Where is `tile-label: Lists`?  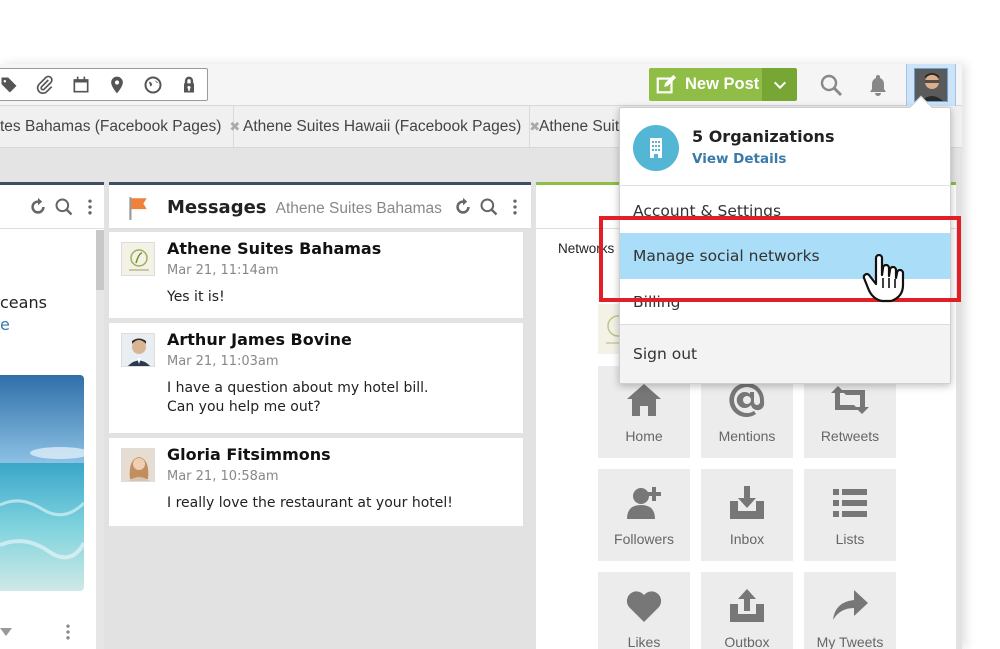 tile-label: Lists is located at coordinates (850, 539).